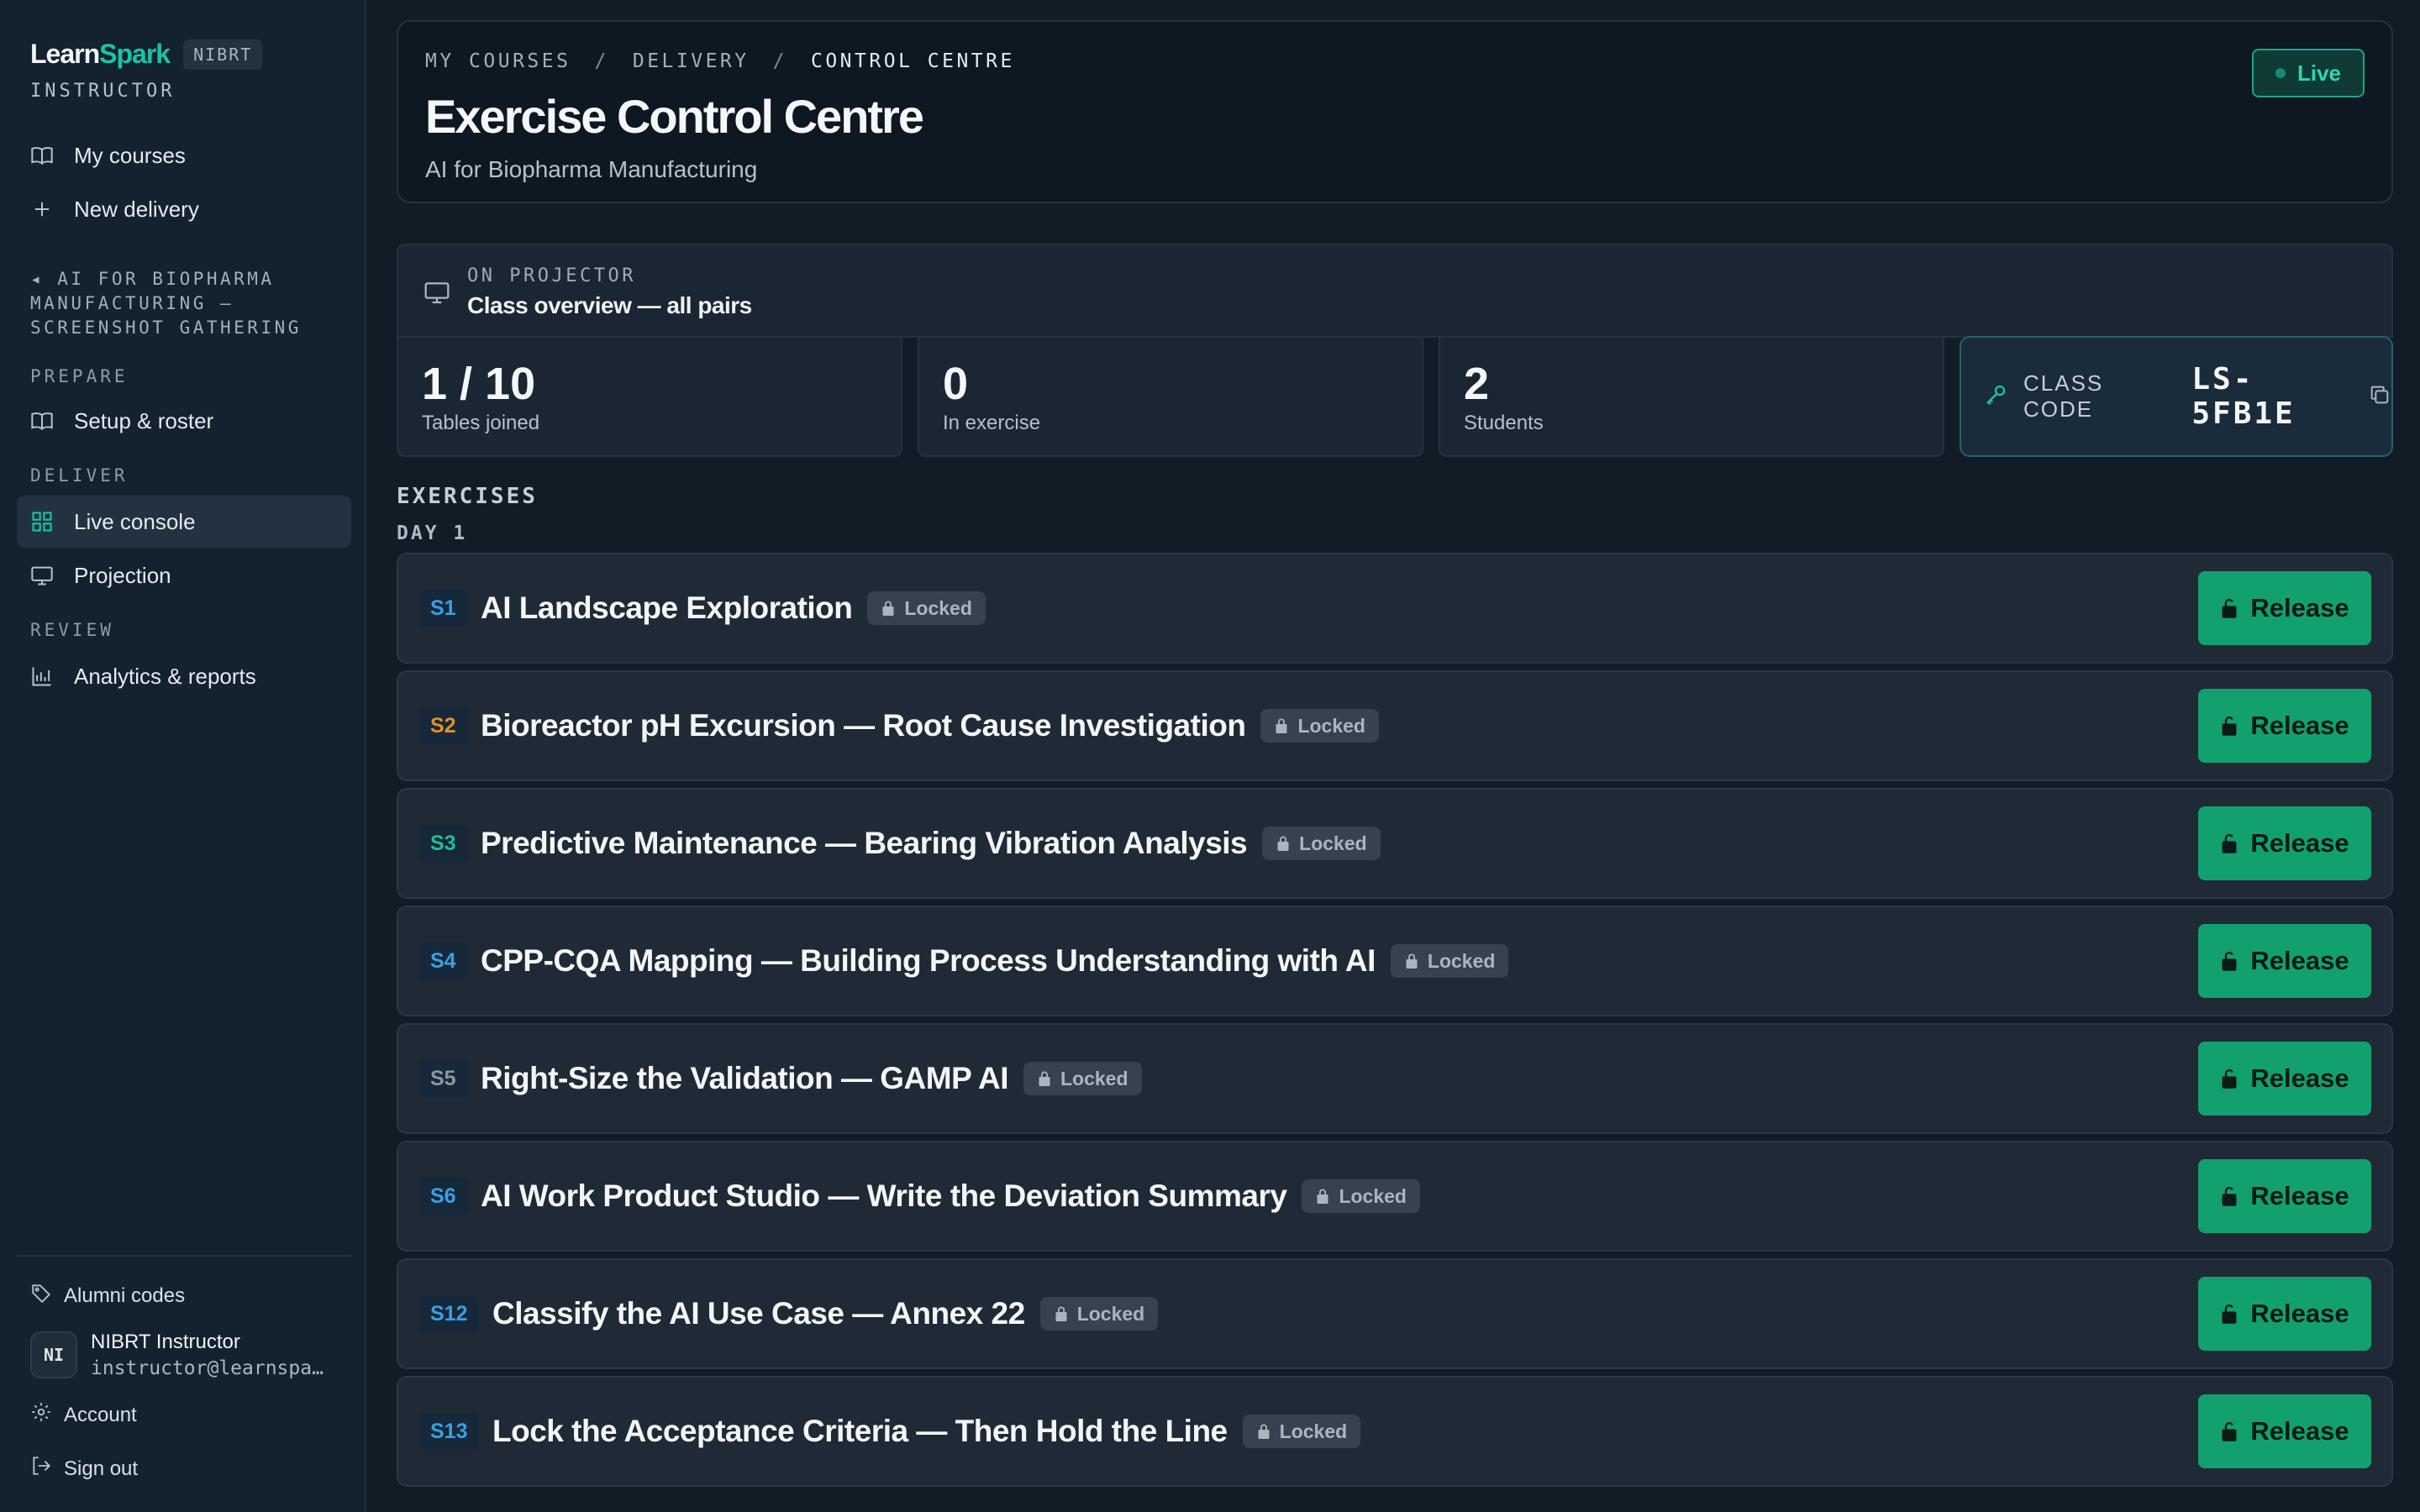 This screenshot has width=2420, height=1512. What do you see at coordinates (123, 575) in the screenshot?
I see `sidebar-item-label: Projection` at bounding box center [123, 575].